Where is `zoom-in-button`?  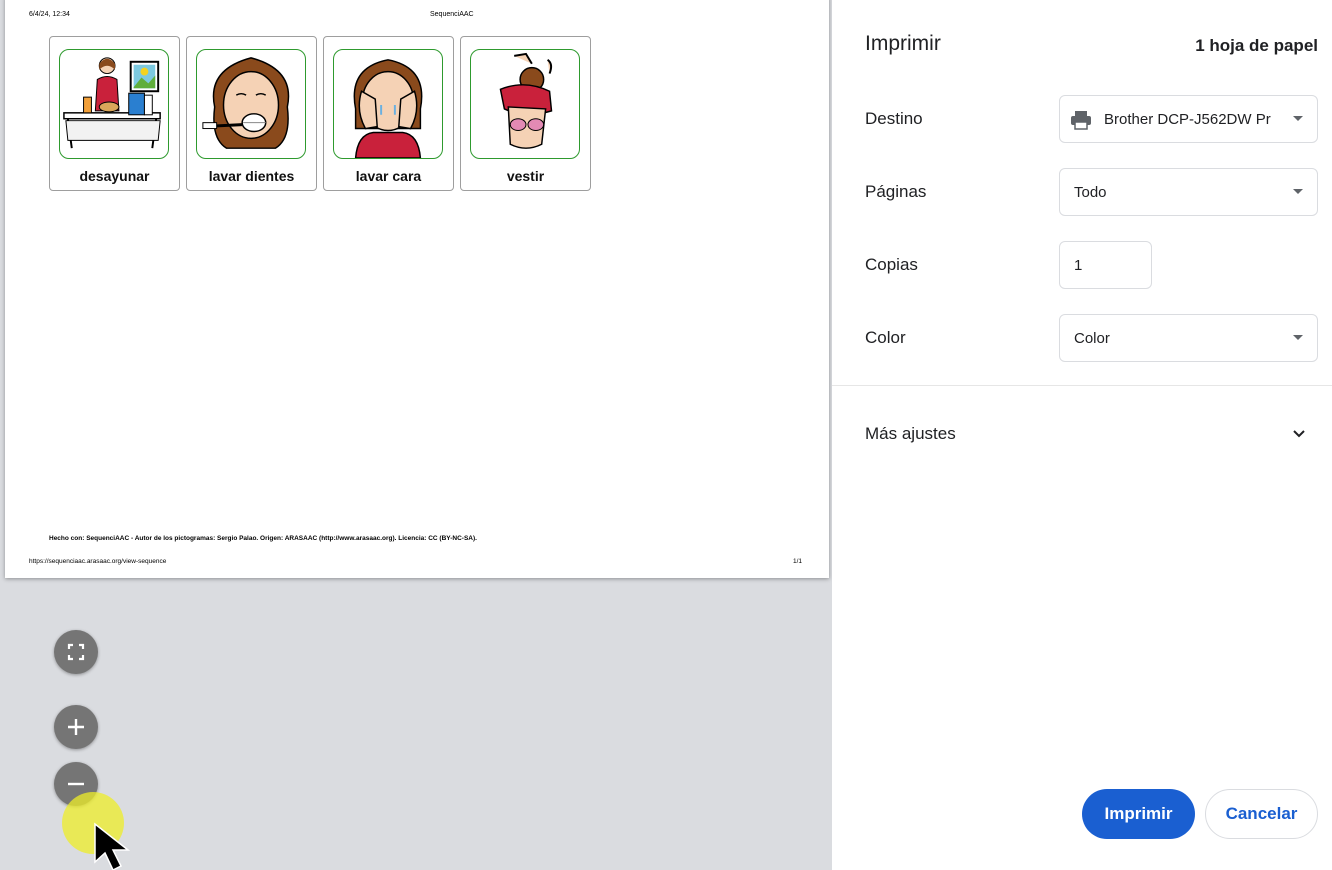 zoom-in-button is located at coordinates (76, 727).